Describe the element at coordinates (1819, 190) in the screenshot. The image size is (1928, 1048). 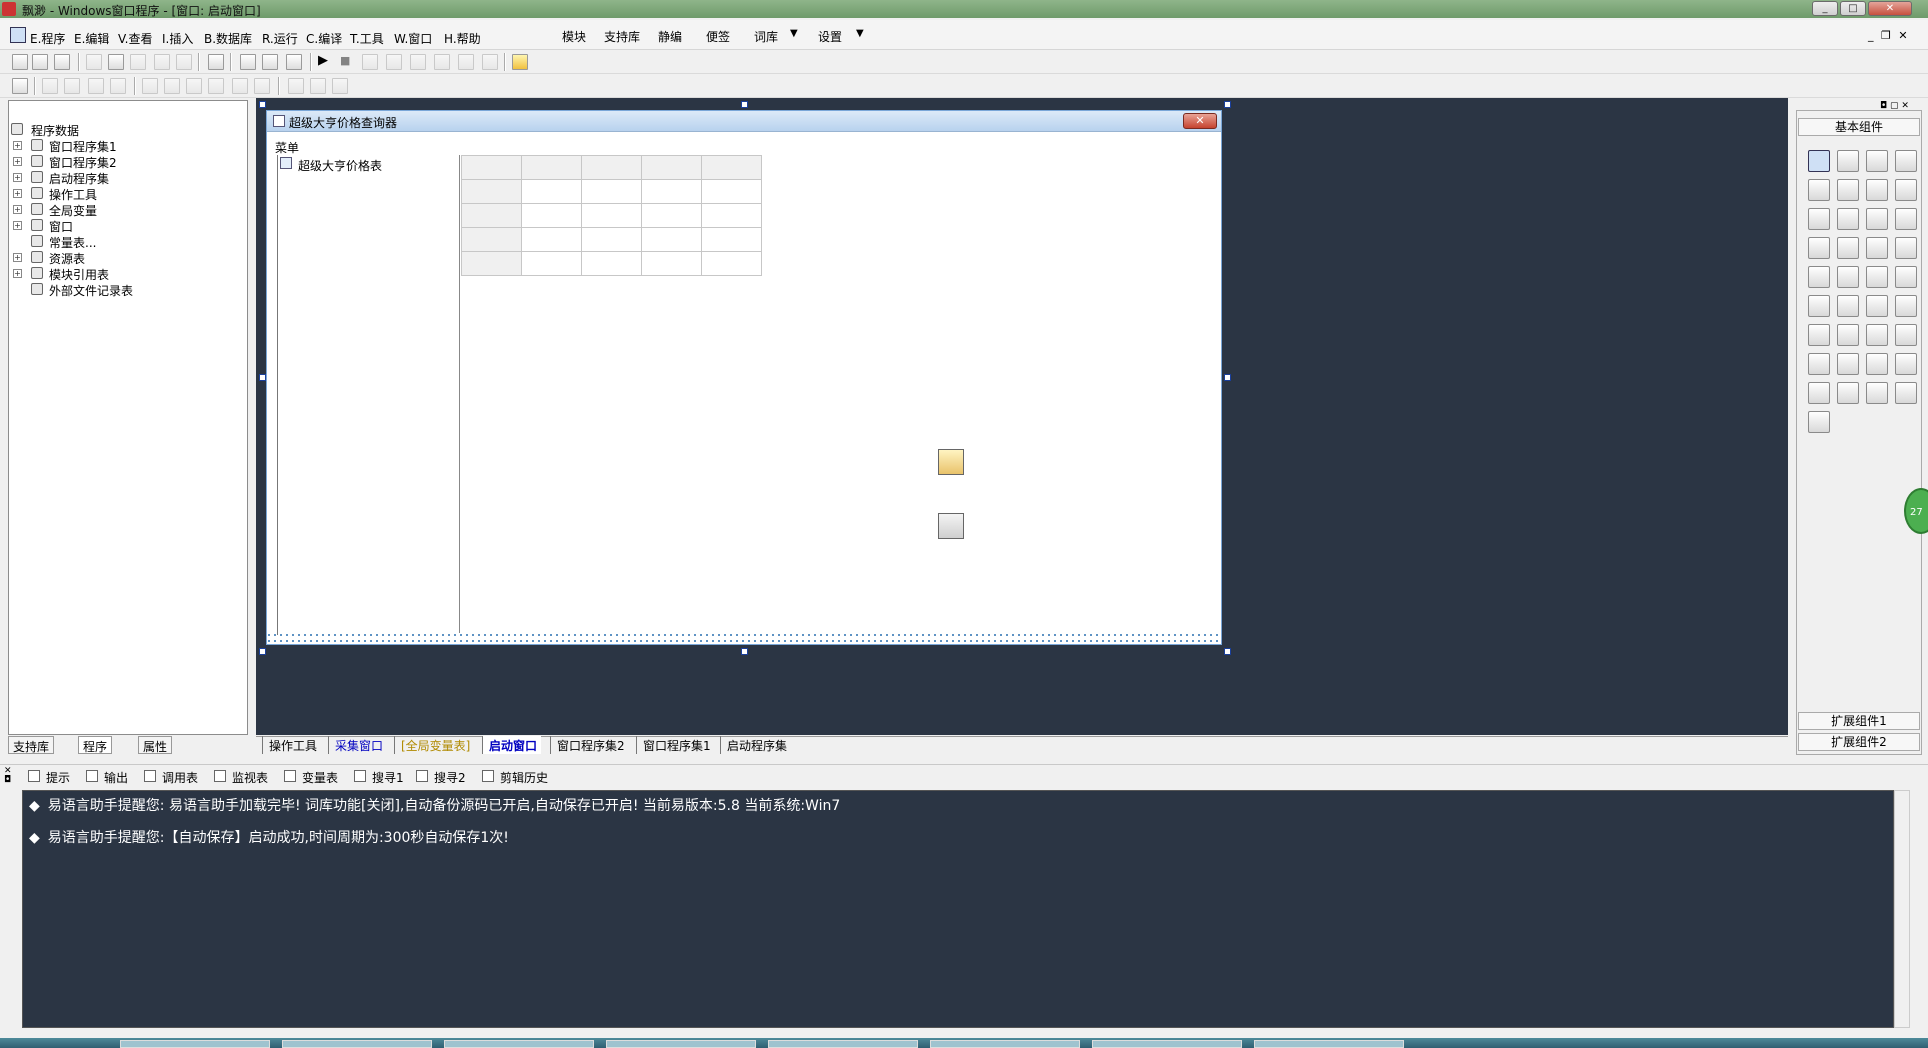
I see `edit-icon` at that location.